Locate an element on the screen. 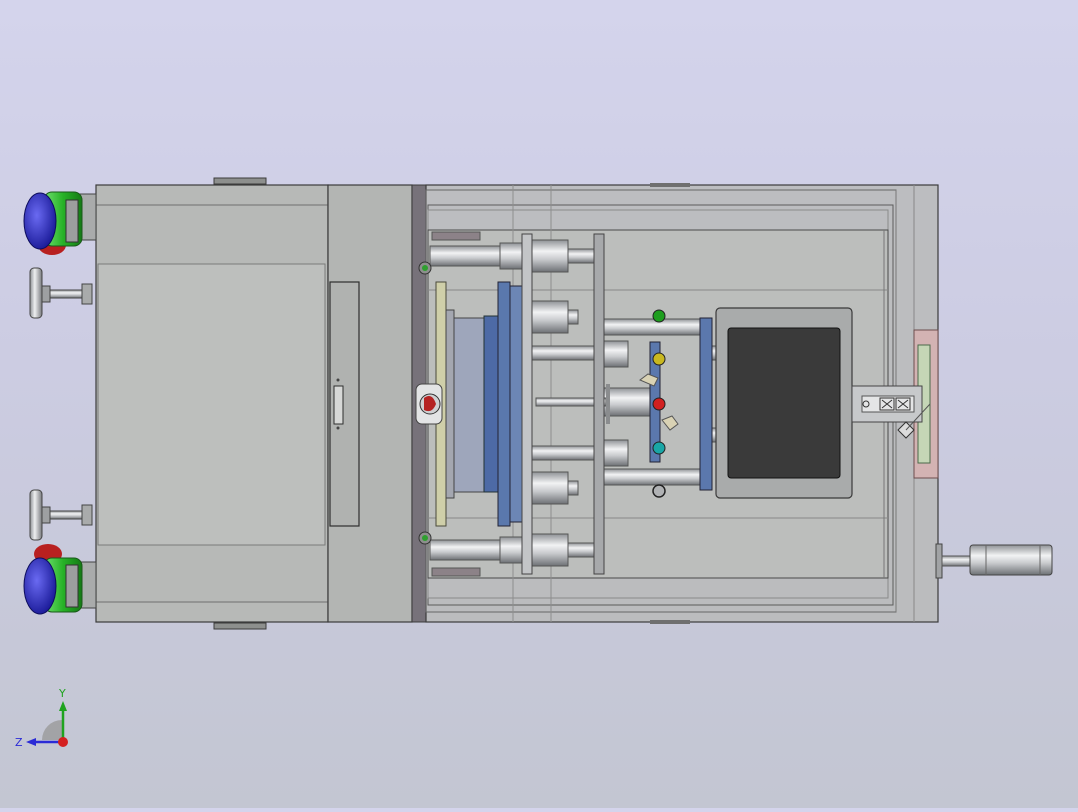 Image resolution: width=1078 pixels, height=812 pixels. display-window is located at coordinates (784, 403).